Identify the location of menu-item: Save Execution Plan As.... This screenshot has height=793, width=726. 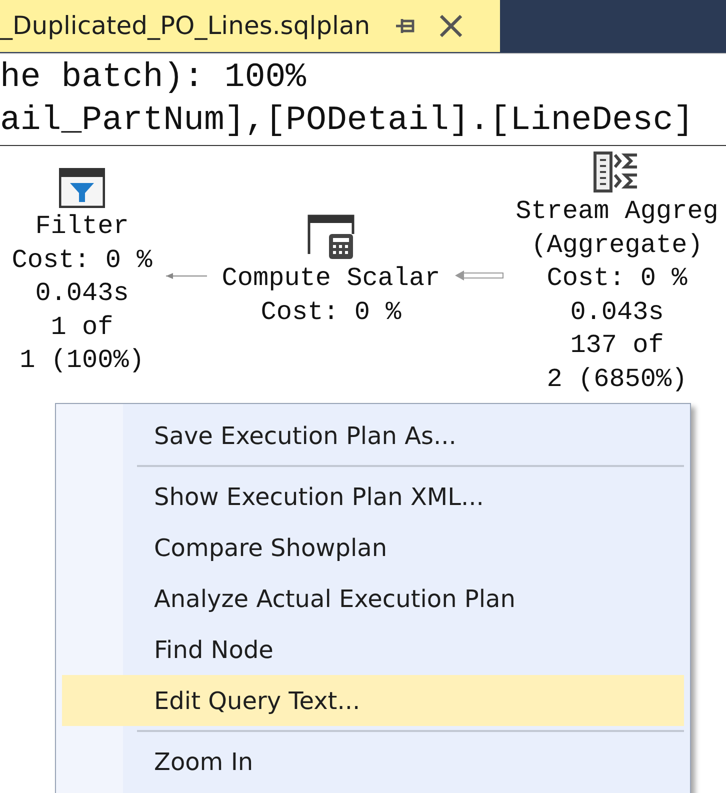
(373, 435).